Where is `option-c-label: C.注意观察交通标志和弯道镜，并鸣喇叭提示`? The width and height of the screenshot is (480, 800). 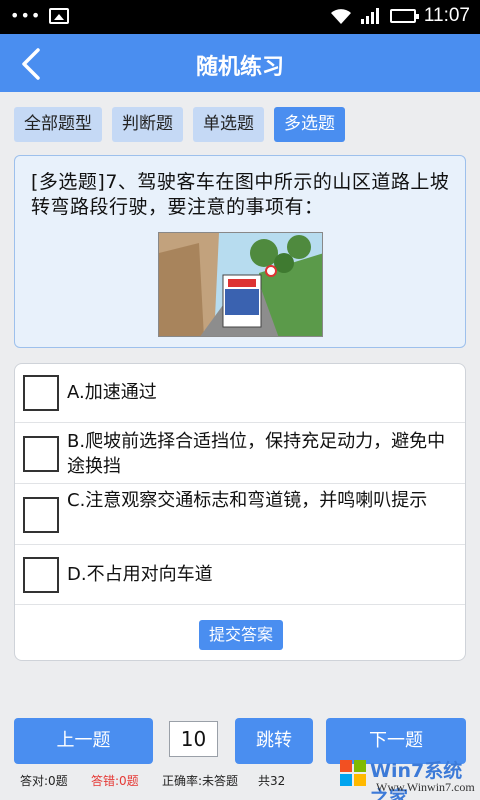
option-c-label: C.注意观察交通标志和弯道镜，并鸣喇叭提示 is located at coordinates (247, 500).